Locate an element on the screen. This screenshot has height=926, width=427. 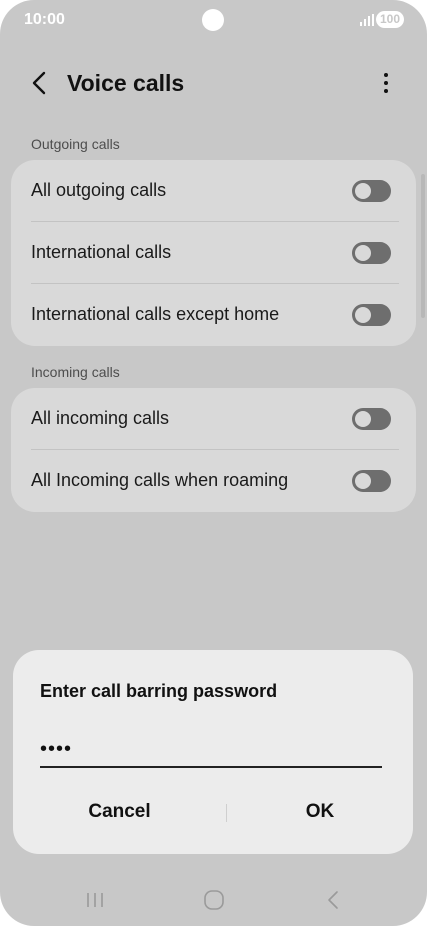
back-icon is located at coordinates (333, 900).